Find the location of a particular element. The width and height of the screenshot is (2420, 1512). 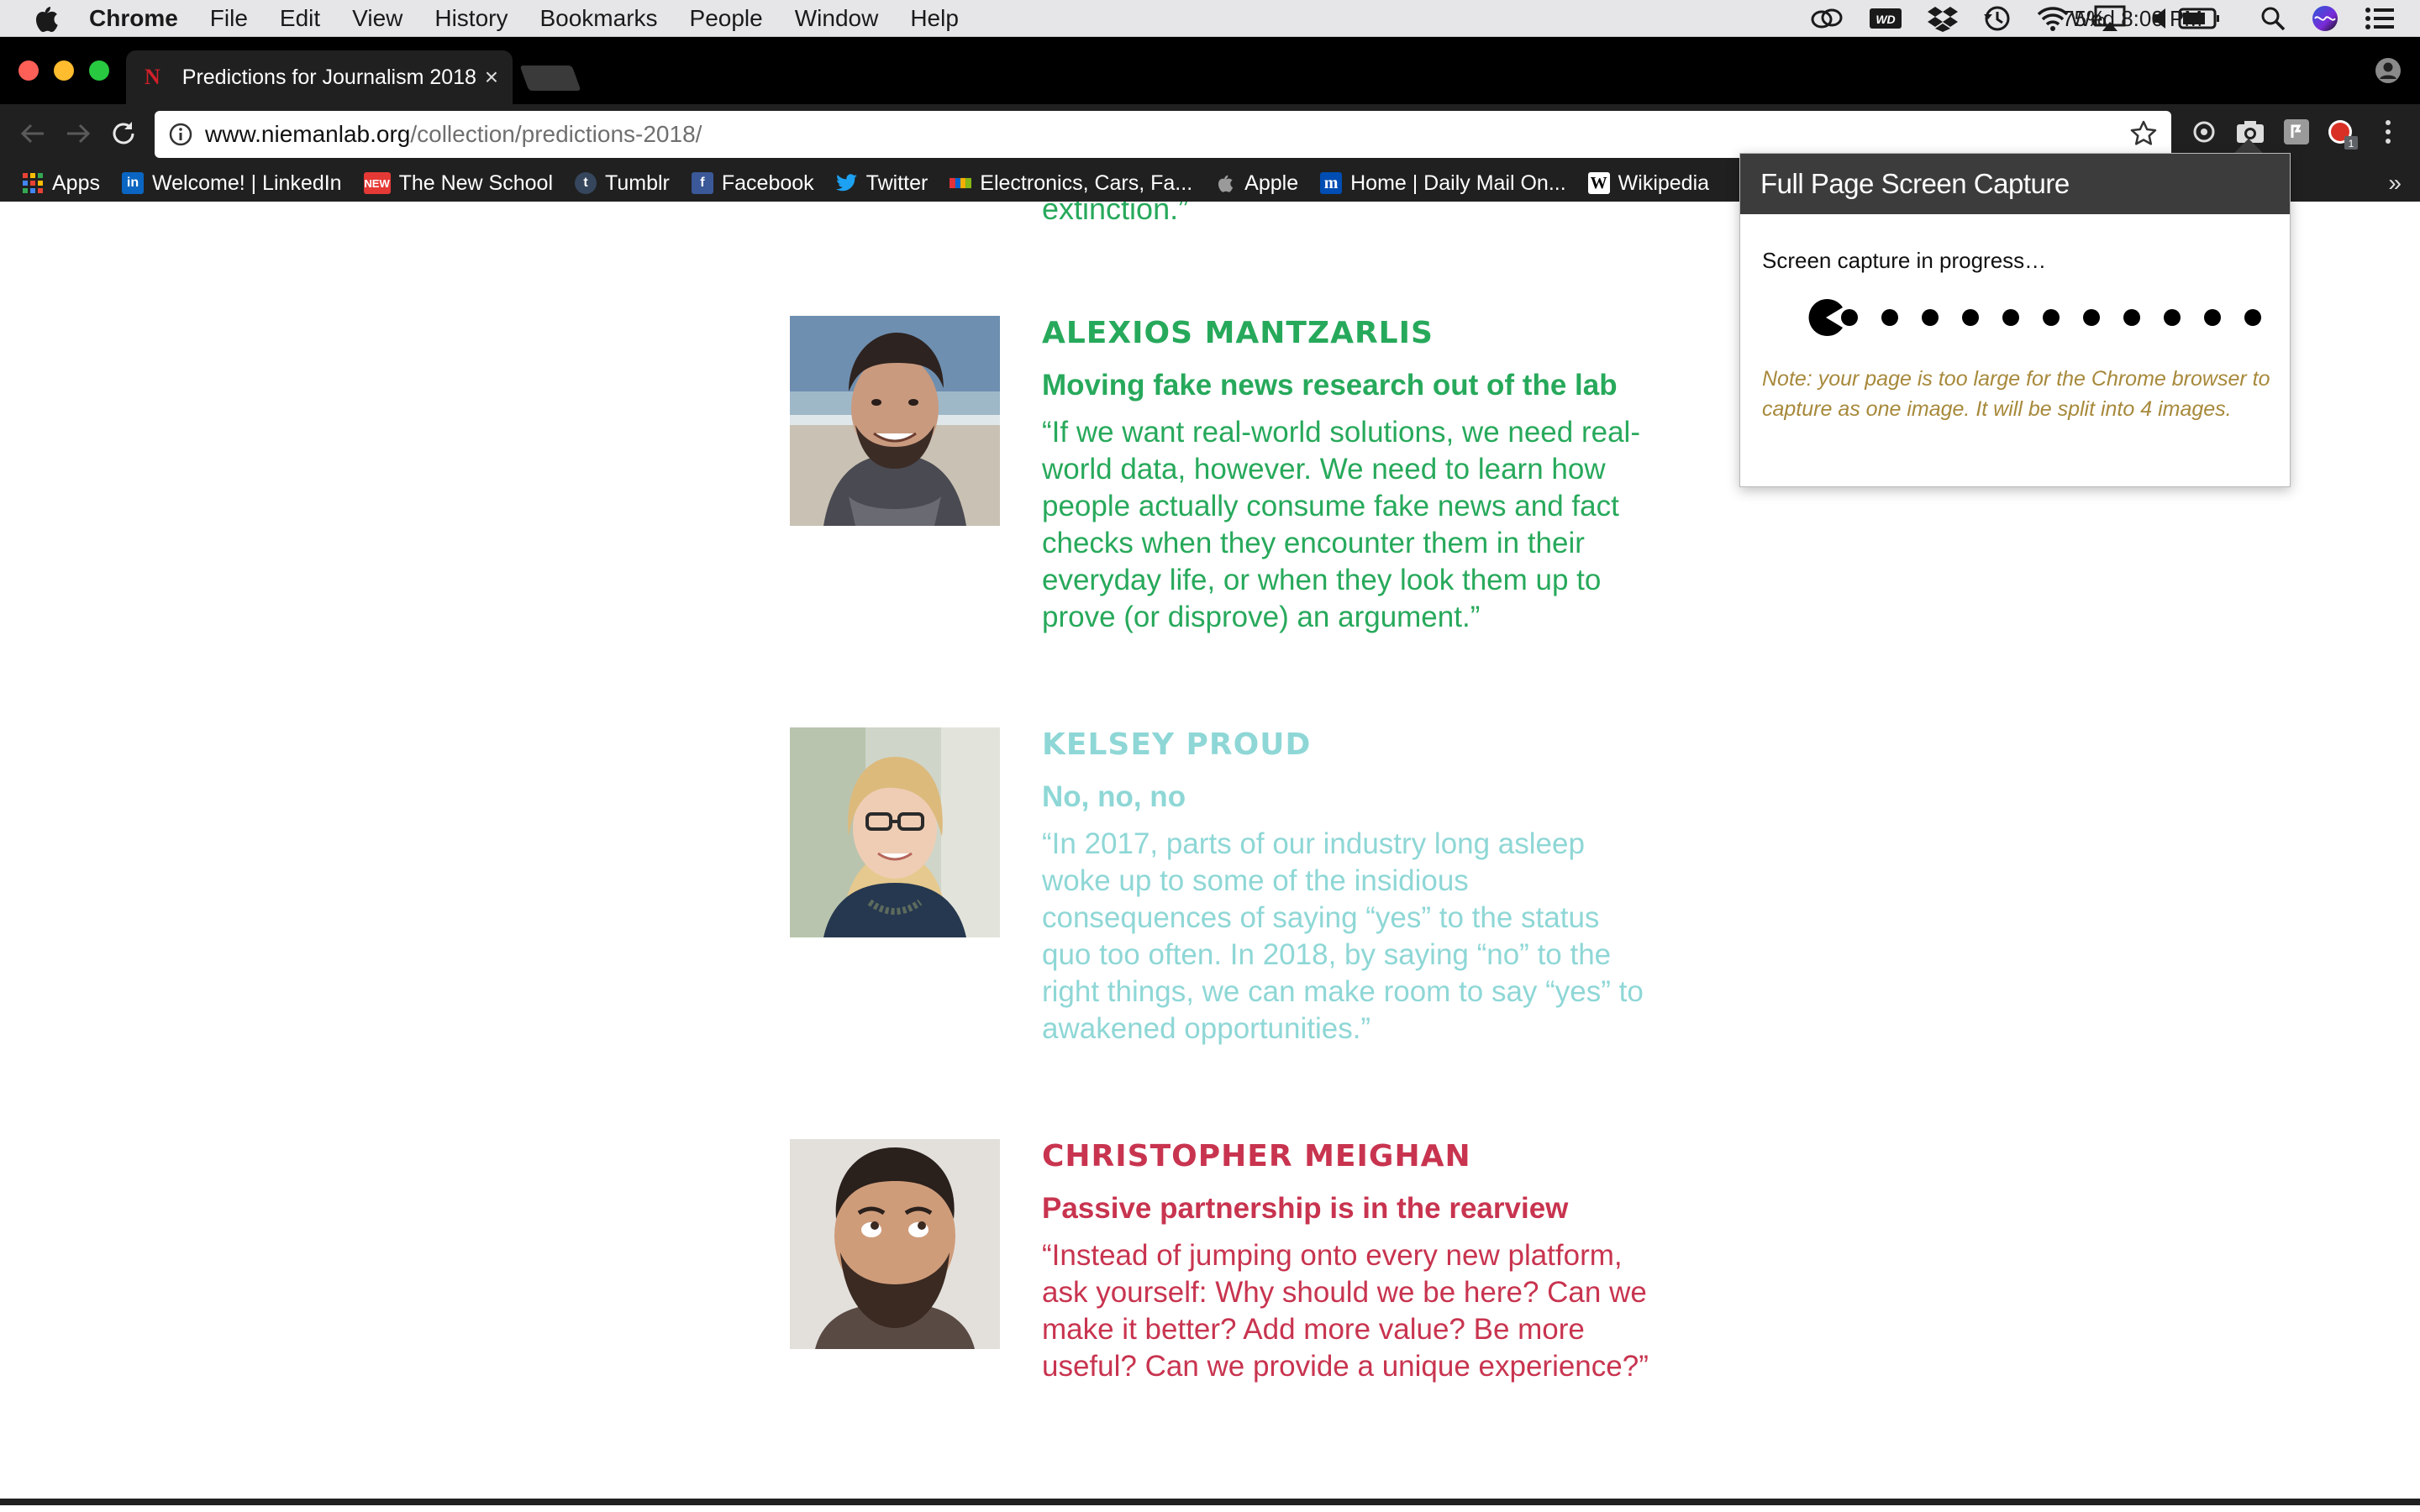

url-host: www.niemanlab.org is located at coordinates (308, 134).